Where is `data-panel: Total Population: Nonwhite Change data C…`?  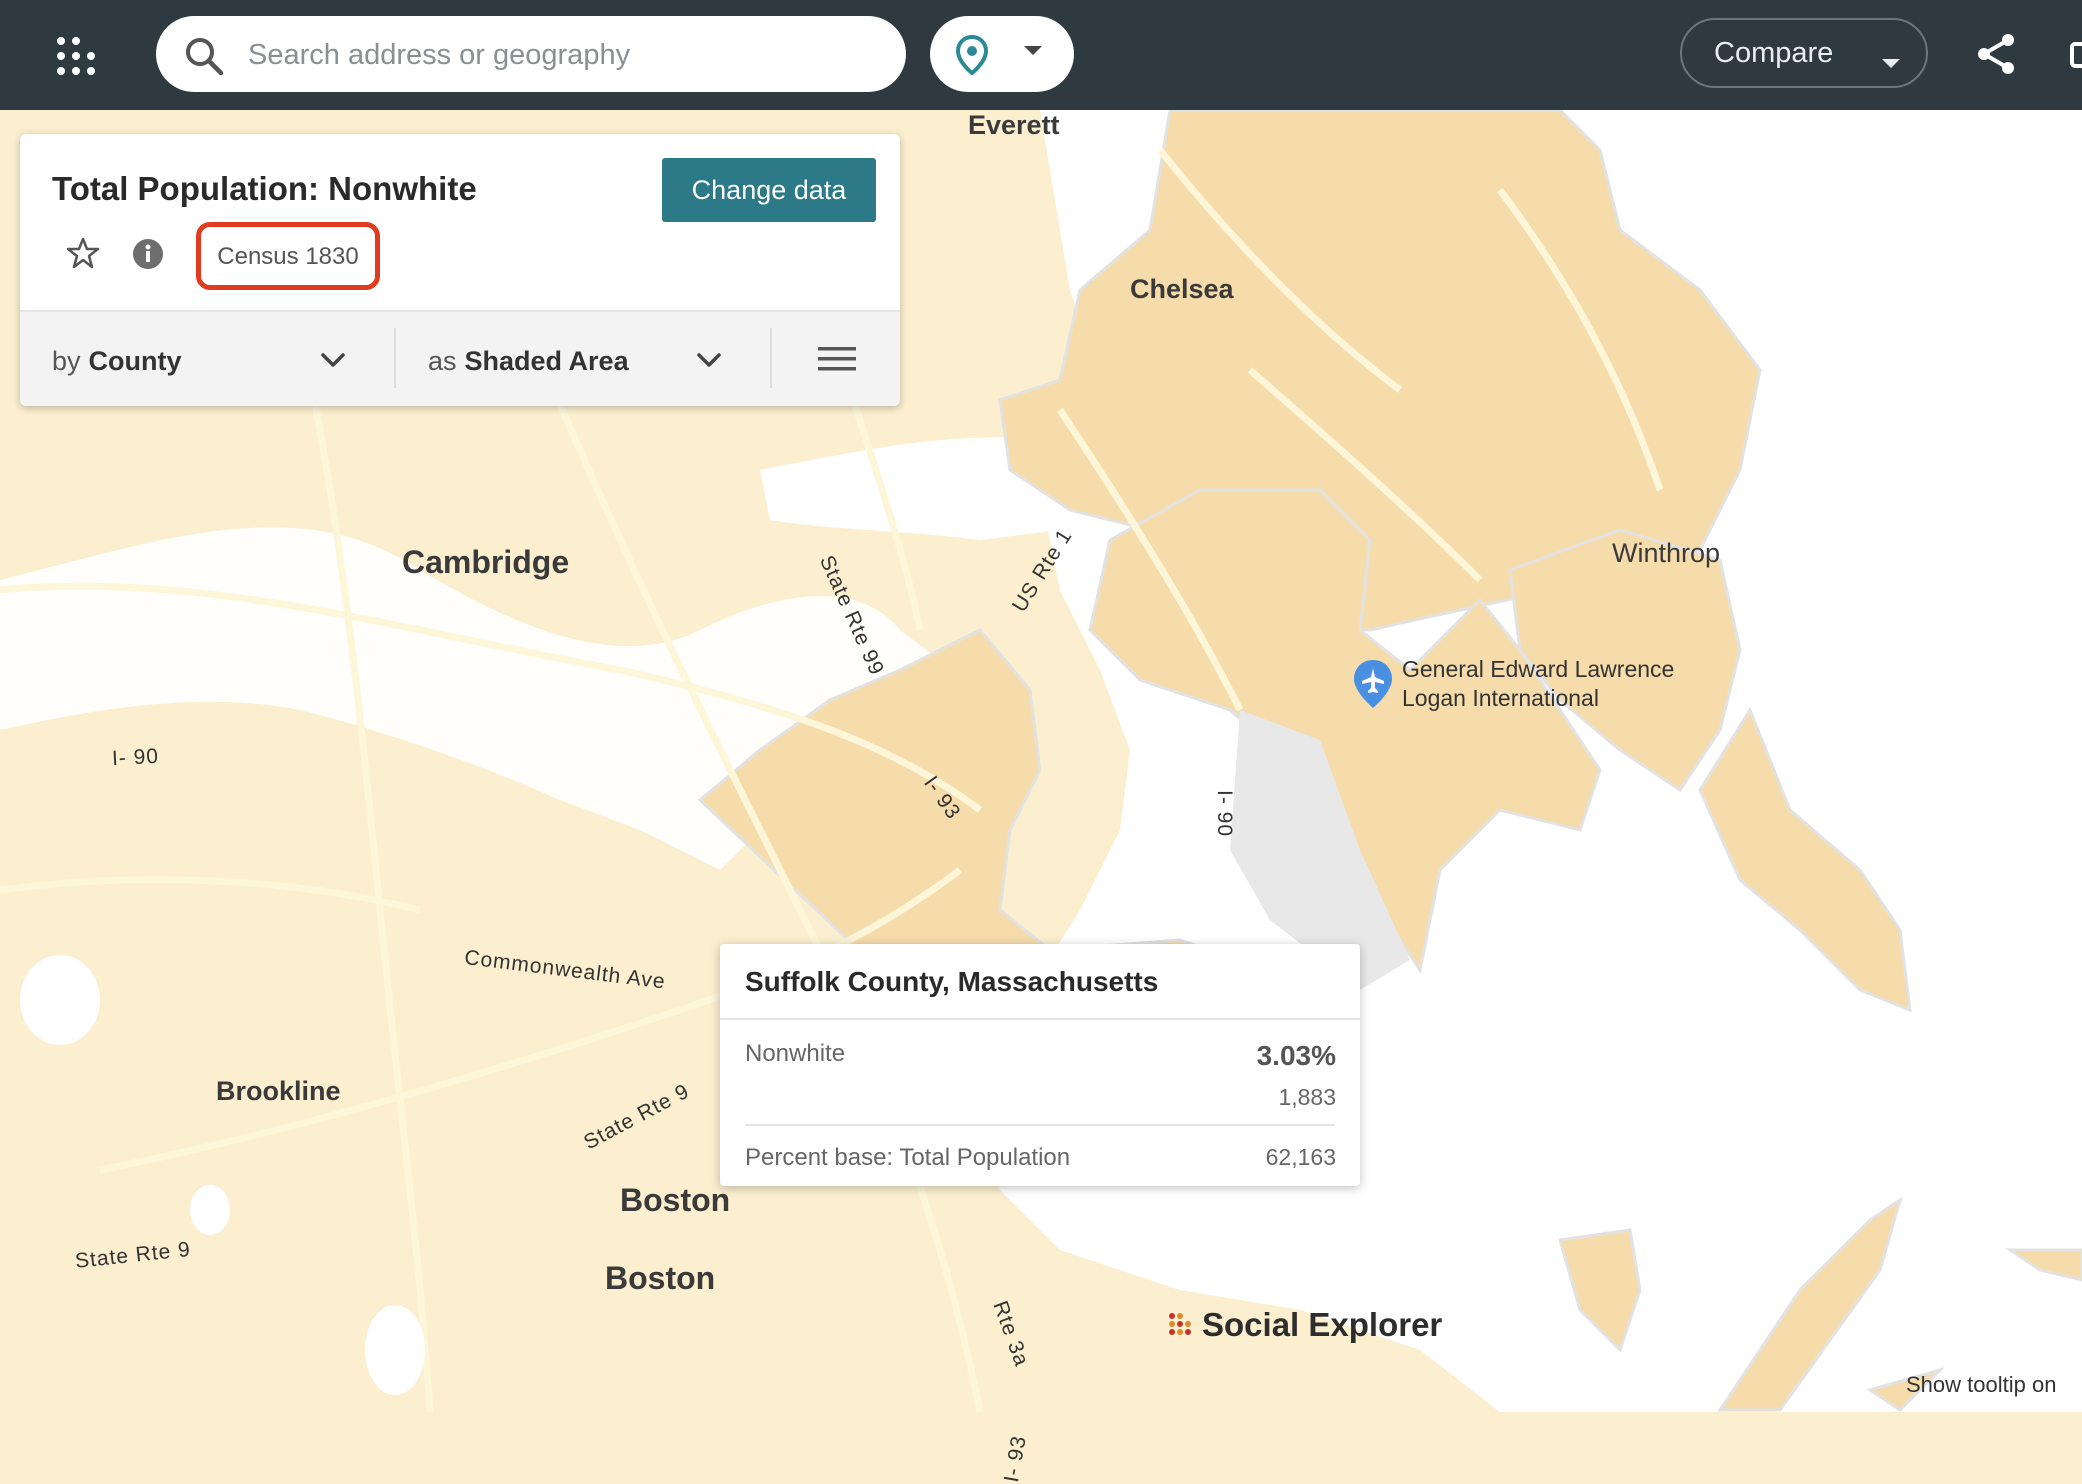 data-panel: Total Population: Nonwhite Change data C… is located at coordinates (460, 270).